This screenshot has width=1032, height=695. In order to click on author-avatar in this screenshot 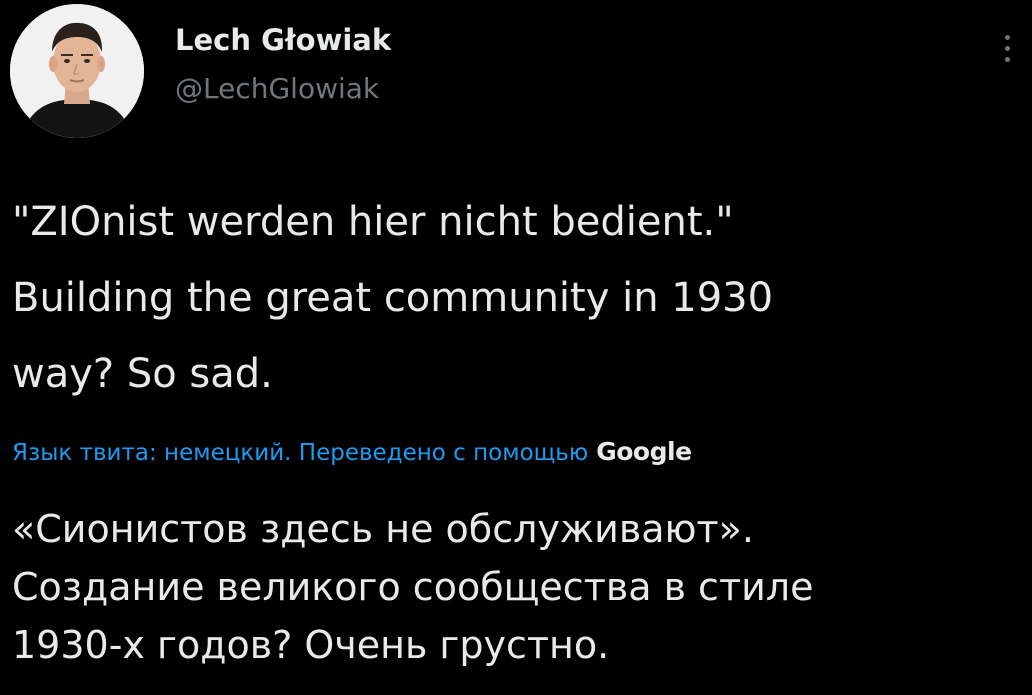, I will do `click(77, 71)`.